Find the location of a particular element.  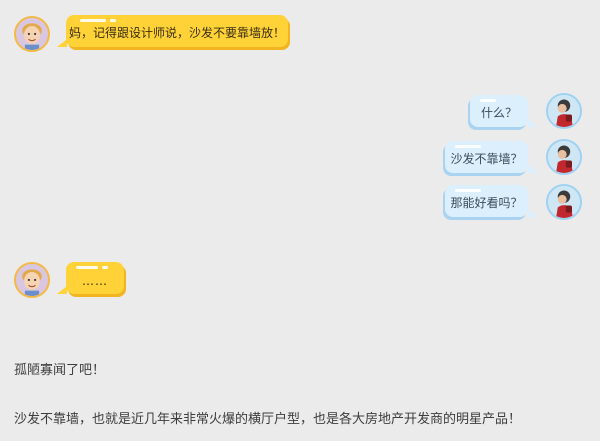

message-bubble-adult: 沙发不靠墙？ is located at coordinates (486, 157).